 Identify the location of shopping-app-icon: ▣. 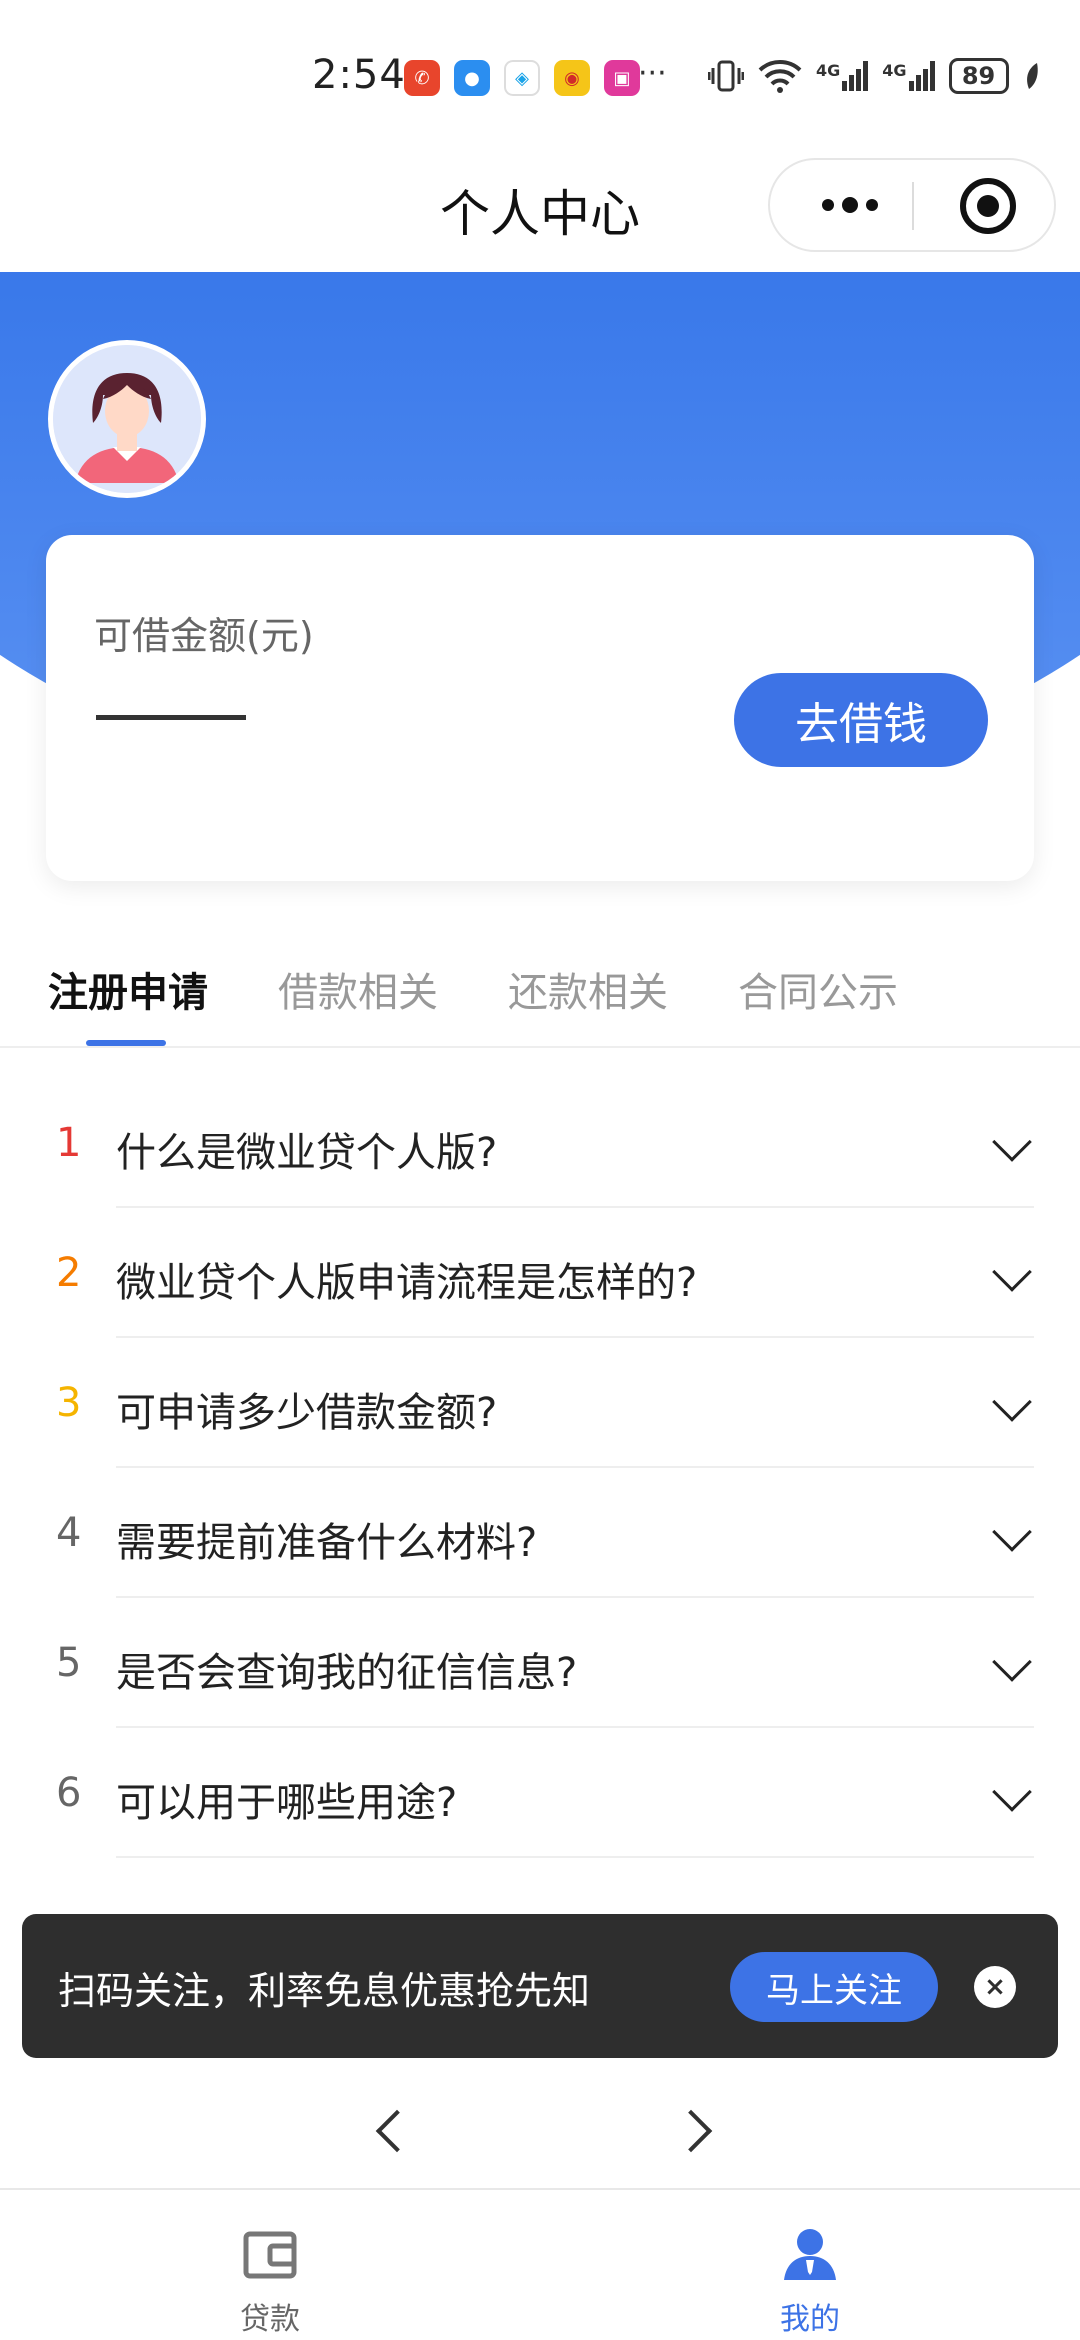
(622, 78).